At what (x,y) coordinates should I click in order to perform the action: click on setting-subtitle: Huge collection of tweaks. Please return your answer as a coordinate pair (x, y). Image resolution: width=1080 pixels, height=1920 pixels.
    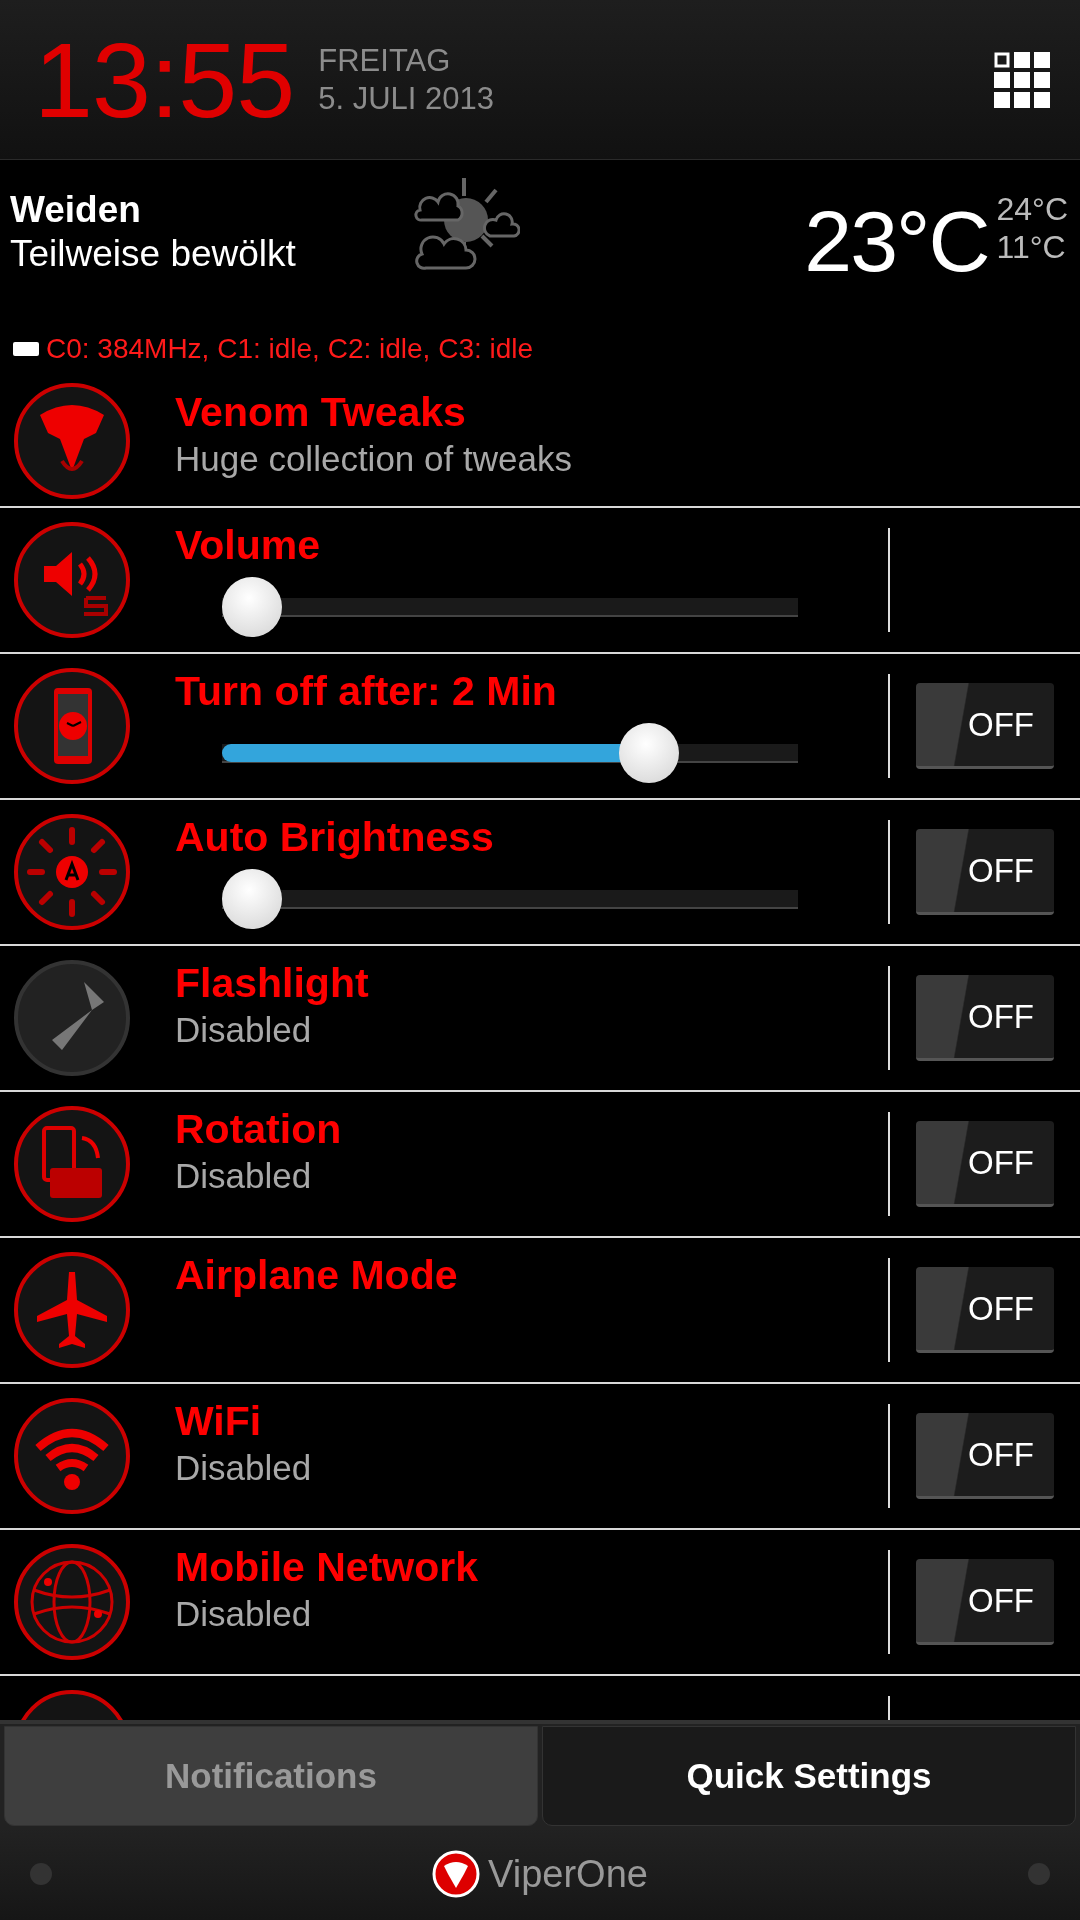
    Looking at the image, I should click on (374, 459).